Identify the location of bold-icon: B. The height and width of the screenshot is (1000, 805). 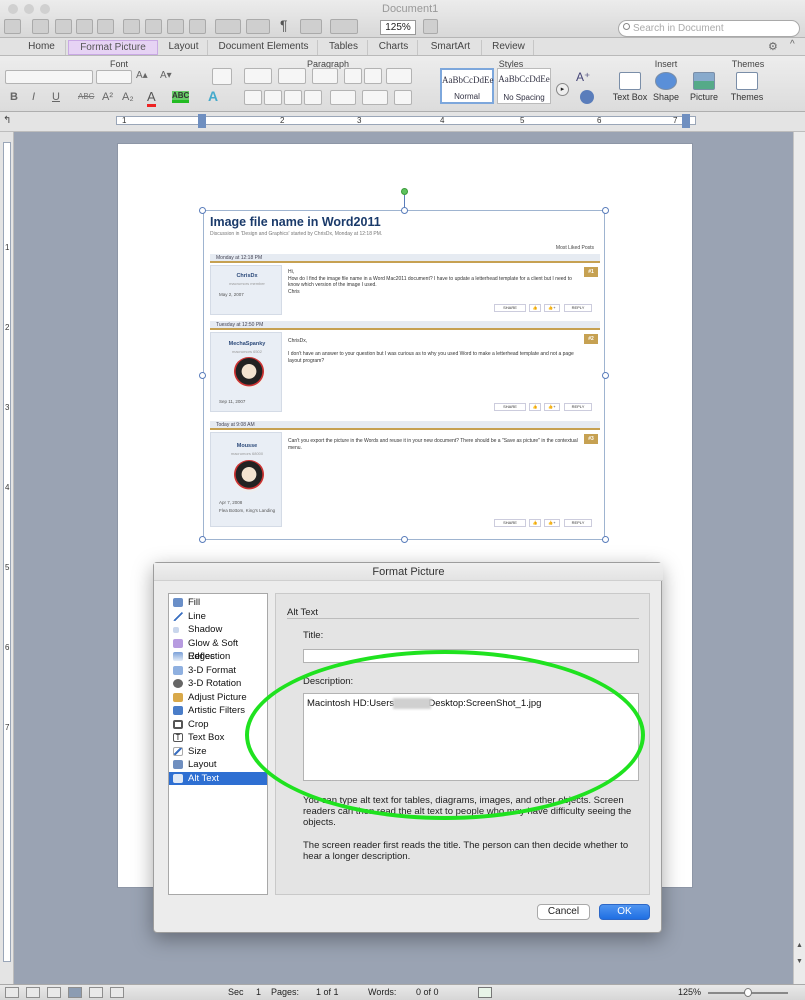
(14, 97).